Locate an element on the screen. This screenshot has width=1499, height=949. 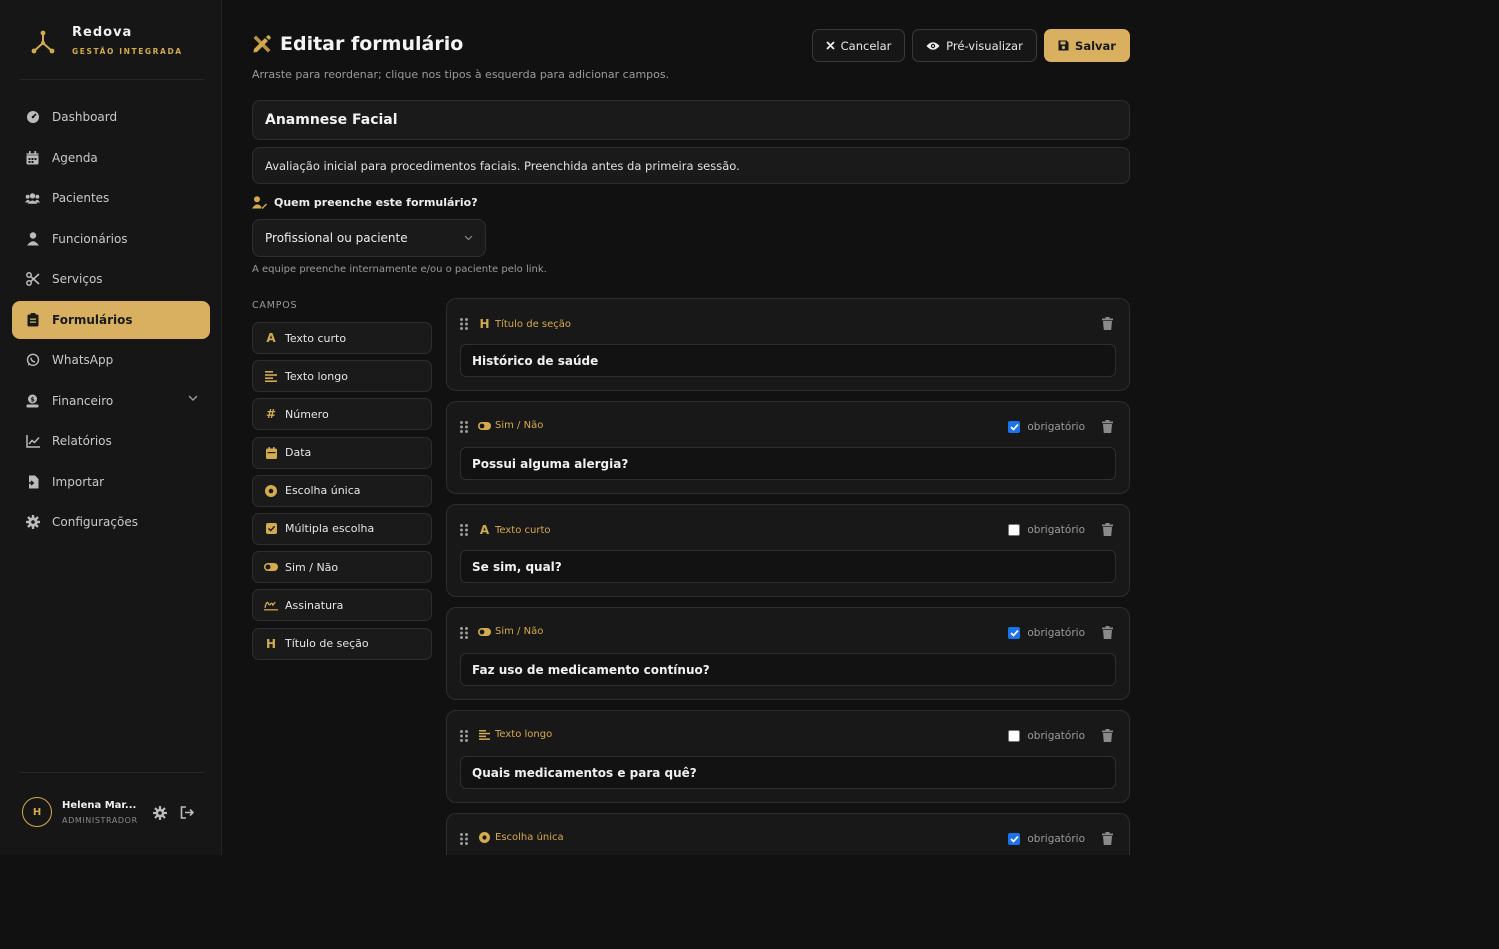
palette-item-texto-curto: A Texto curto is located at coordinates (342, 338).